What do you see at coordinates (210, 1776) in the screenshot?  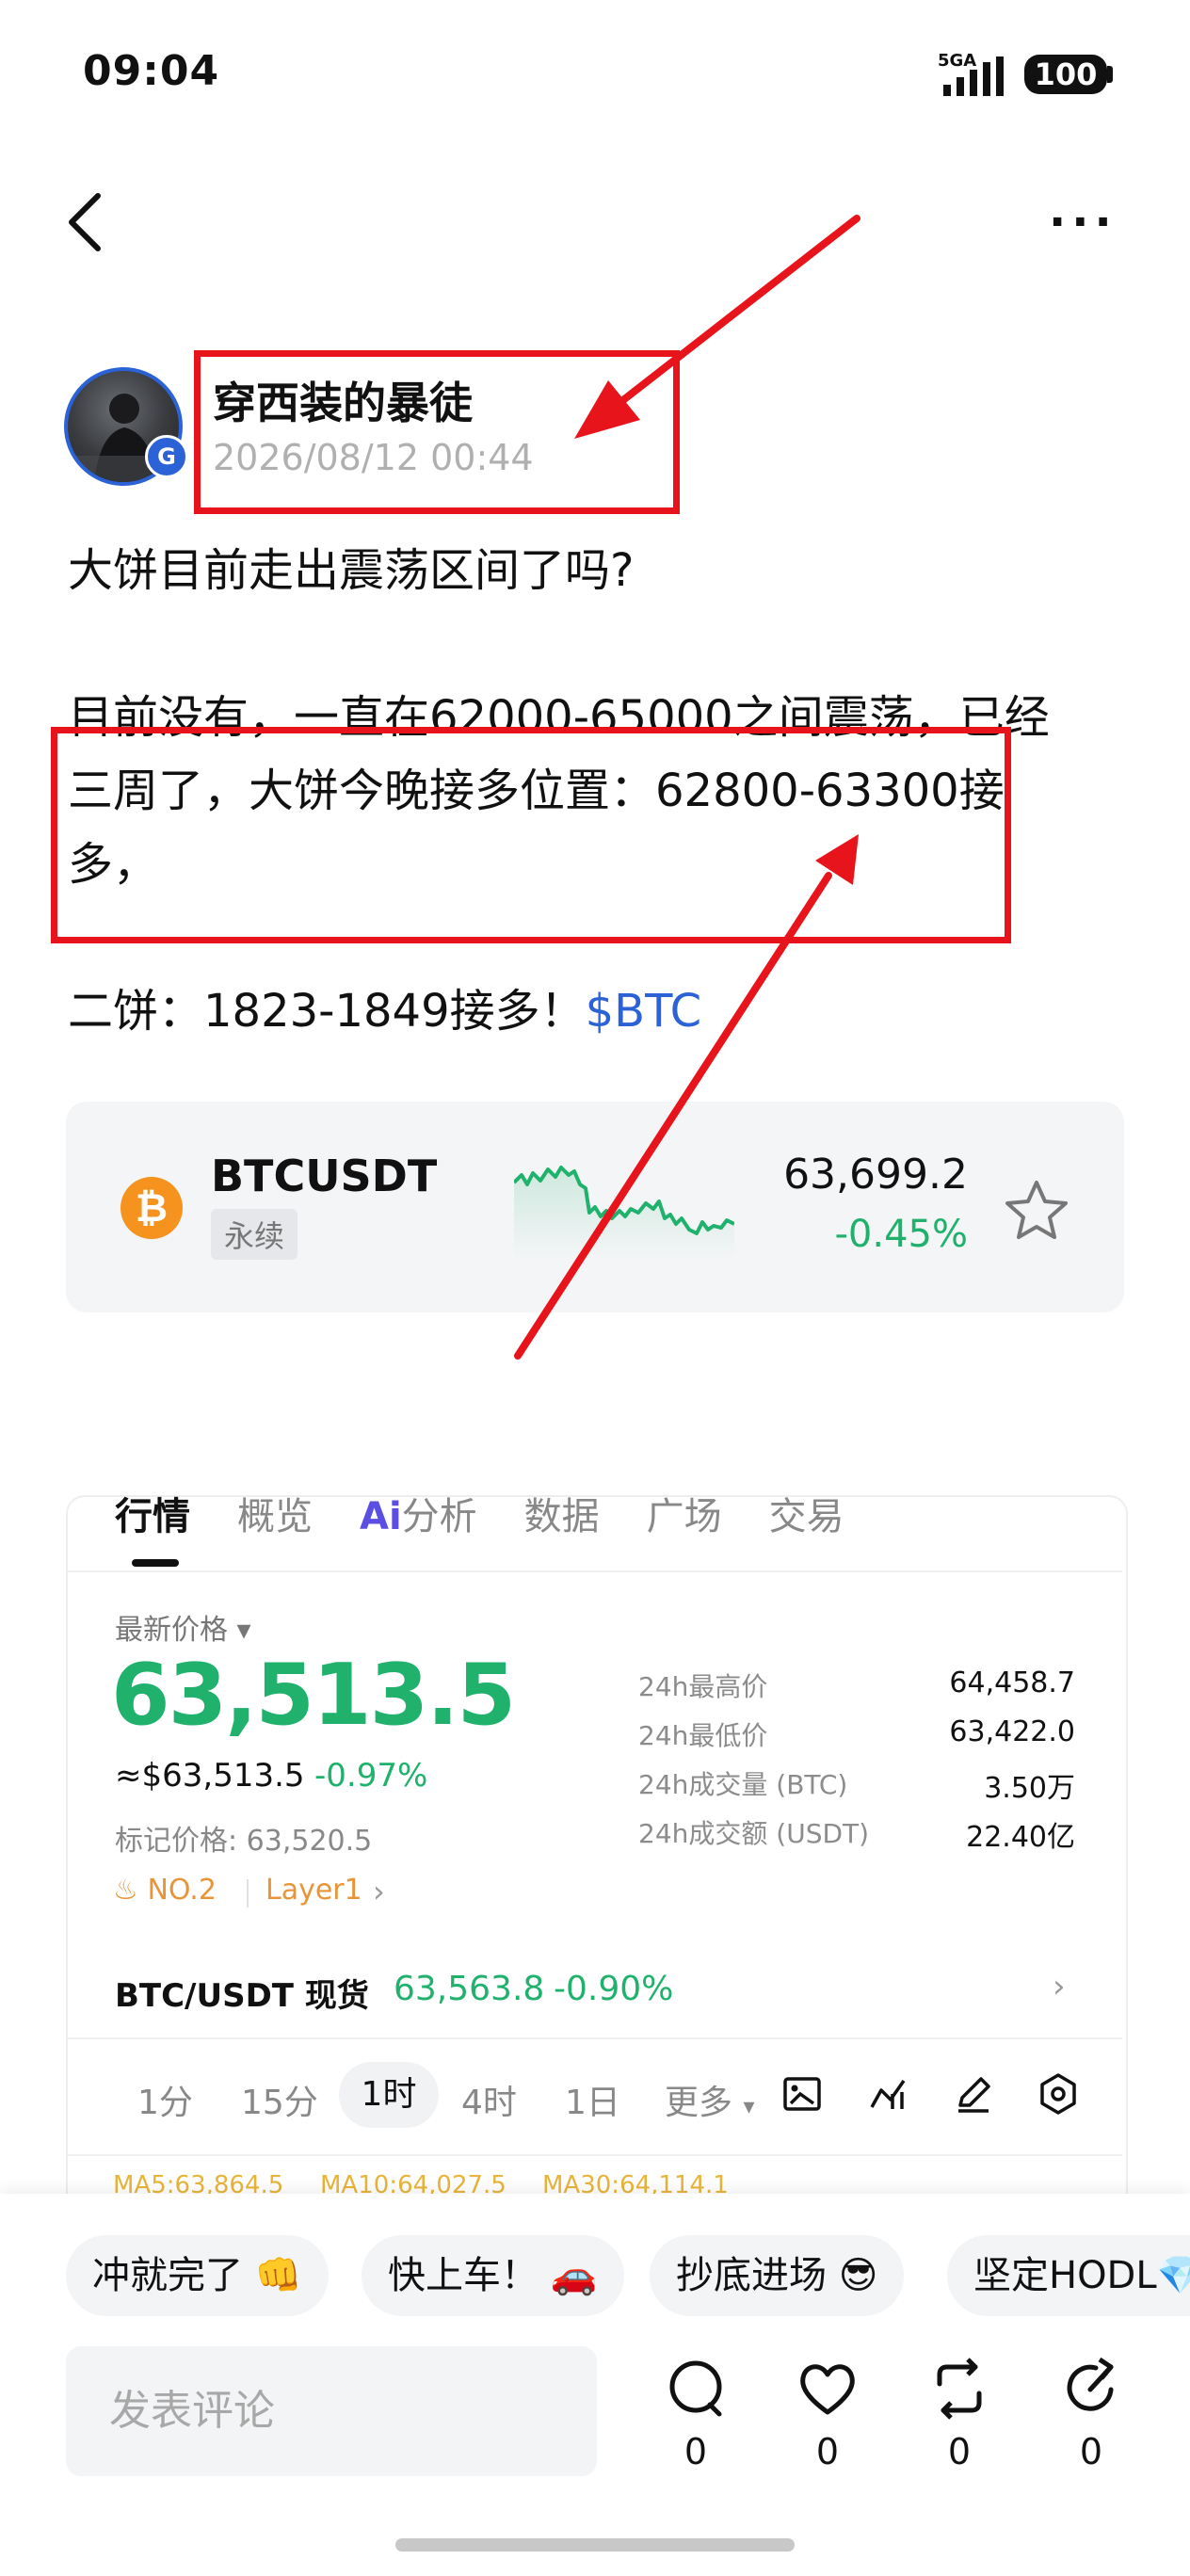 I see `usd-price: ≈$63,513.5` at bounding box center [210, 1776].